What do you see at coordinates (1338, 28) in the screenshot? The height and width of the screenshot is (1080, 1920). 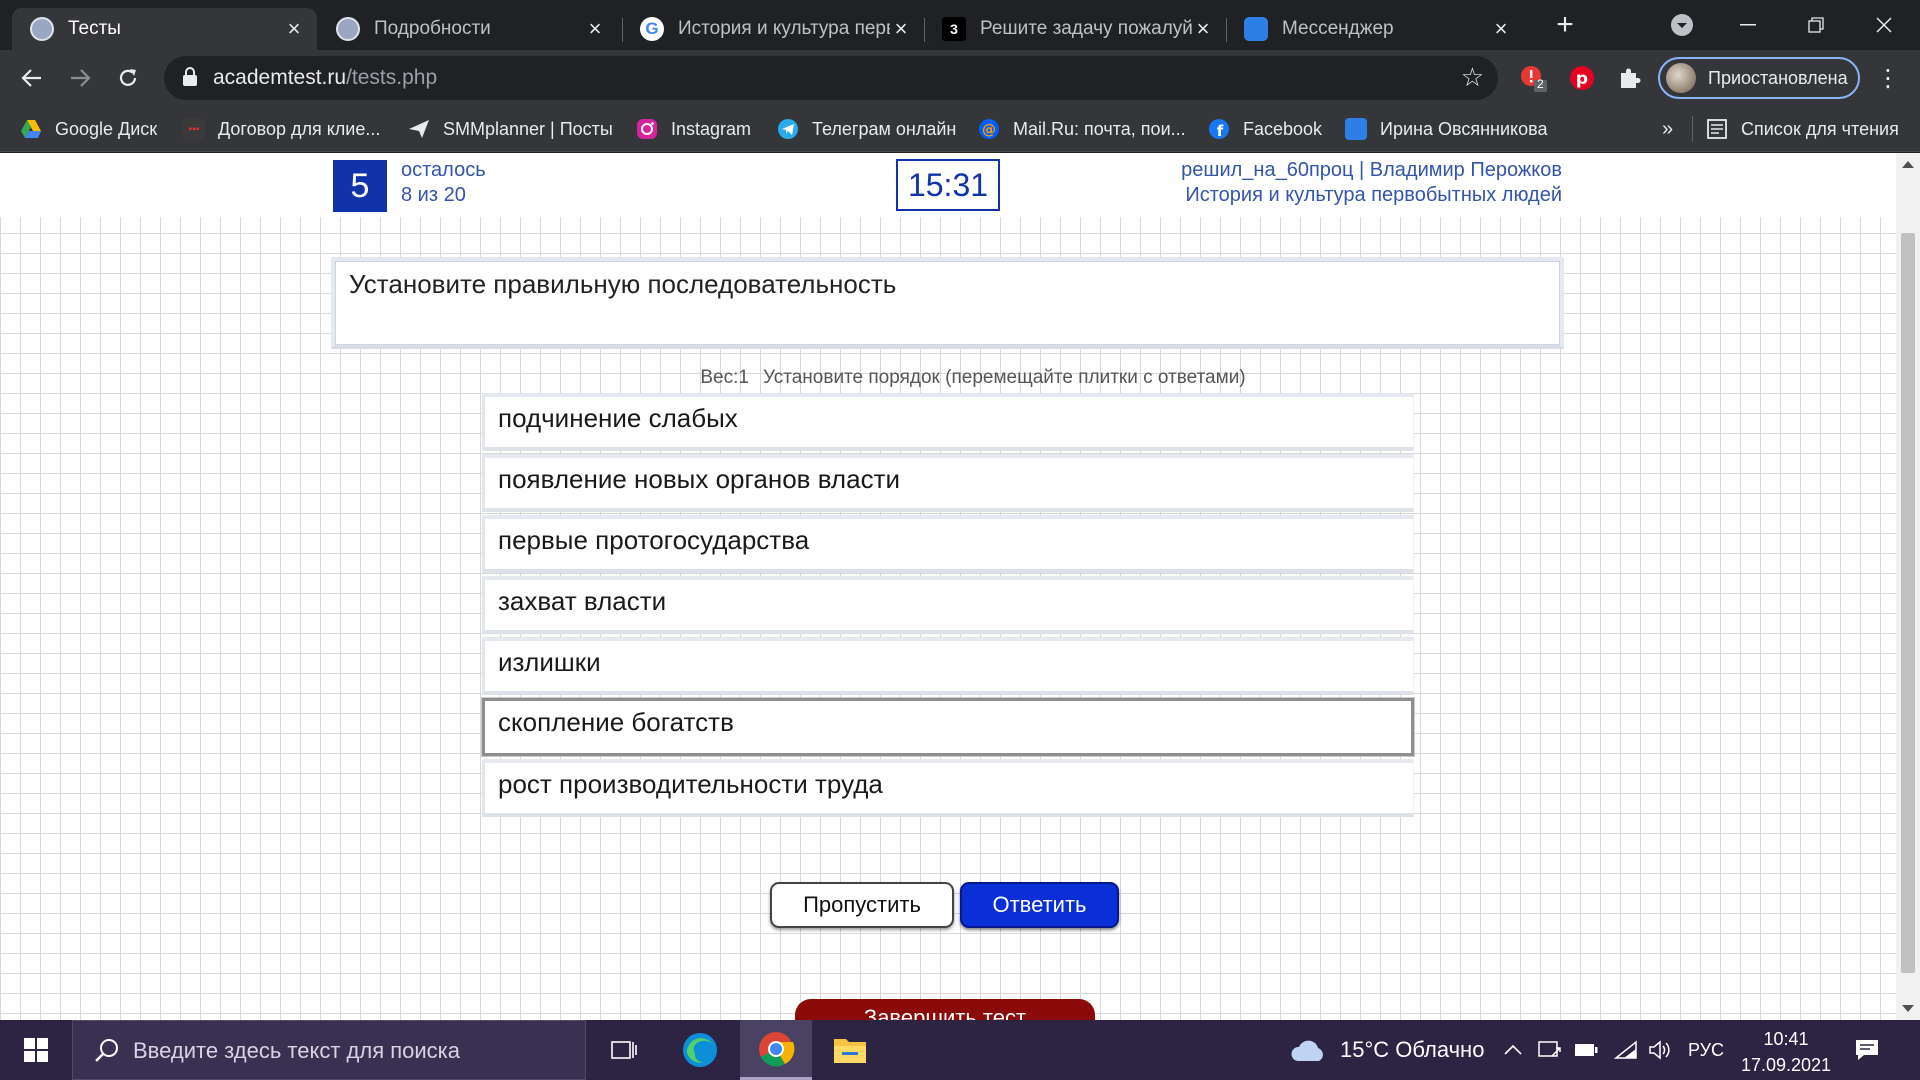 I see `tab-title: Мессенджер` at bounding box center [1338, 28].